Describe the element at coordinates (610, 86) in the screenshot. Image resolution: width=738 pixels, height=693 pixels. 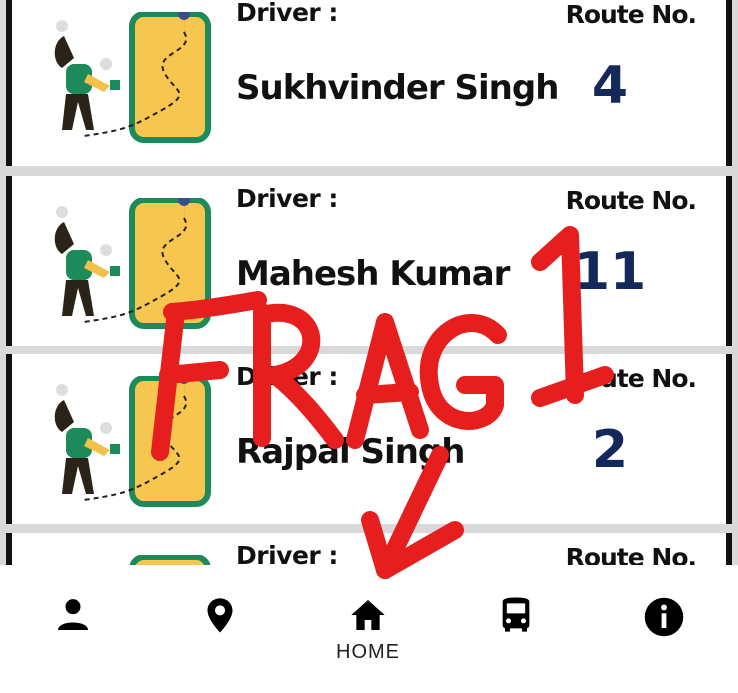
I see `route-number: 4` at that location.